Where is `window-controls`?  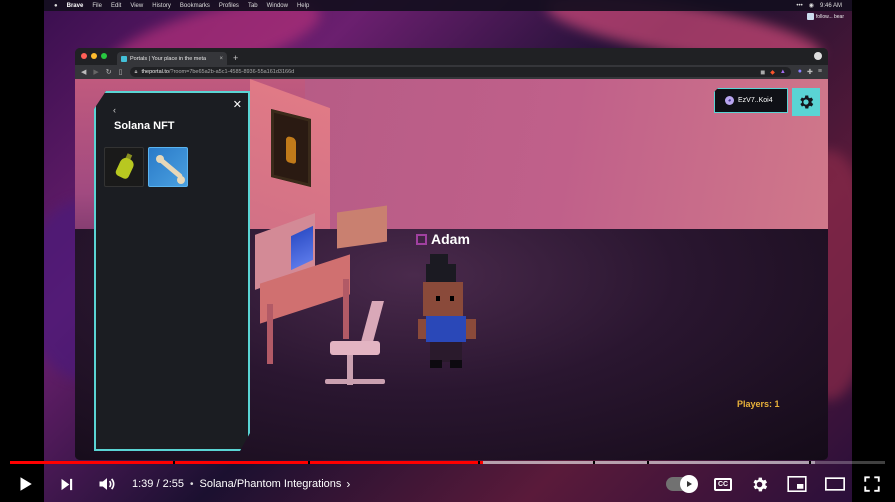
window-controls is located at coordinates (94, 56).